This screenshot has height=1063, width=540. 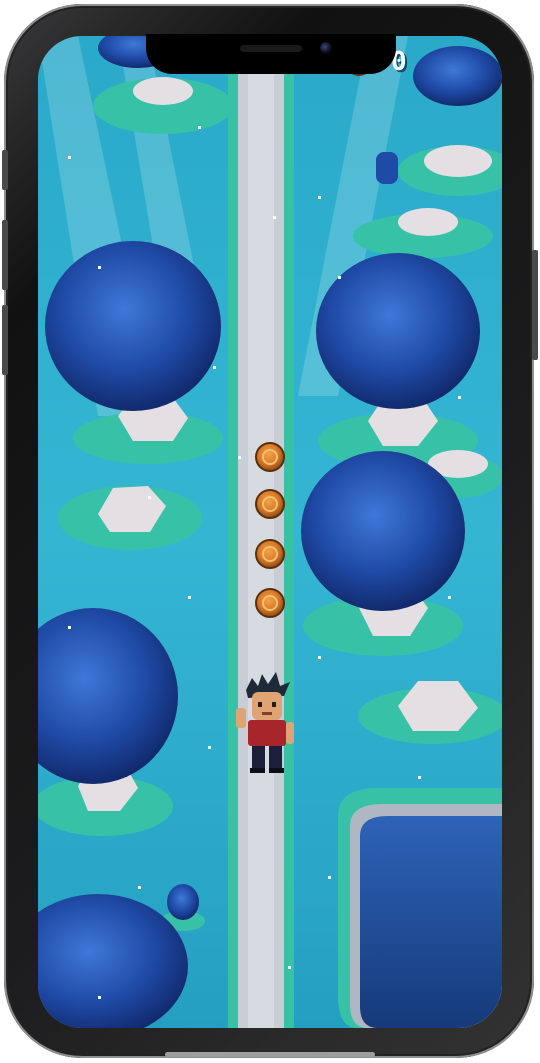 I want to click on notch, so click(x=271, y=54).